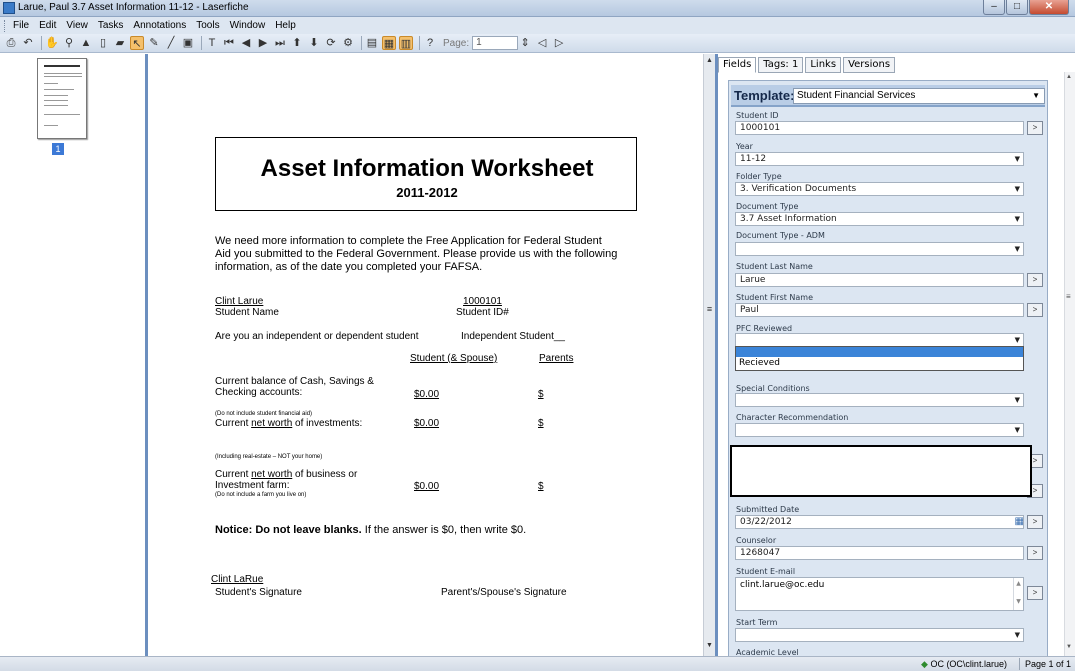 The height and width of the screenshot is (671, 1075). Describe the element at coordinates (454, 358) in the screenshot. I see `column-student: Student (& Spouse)` at that location.